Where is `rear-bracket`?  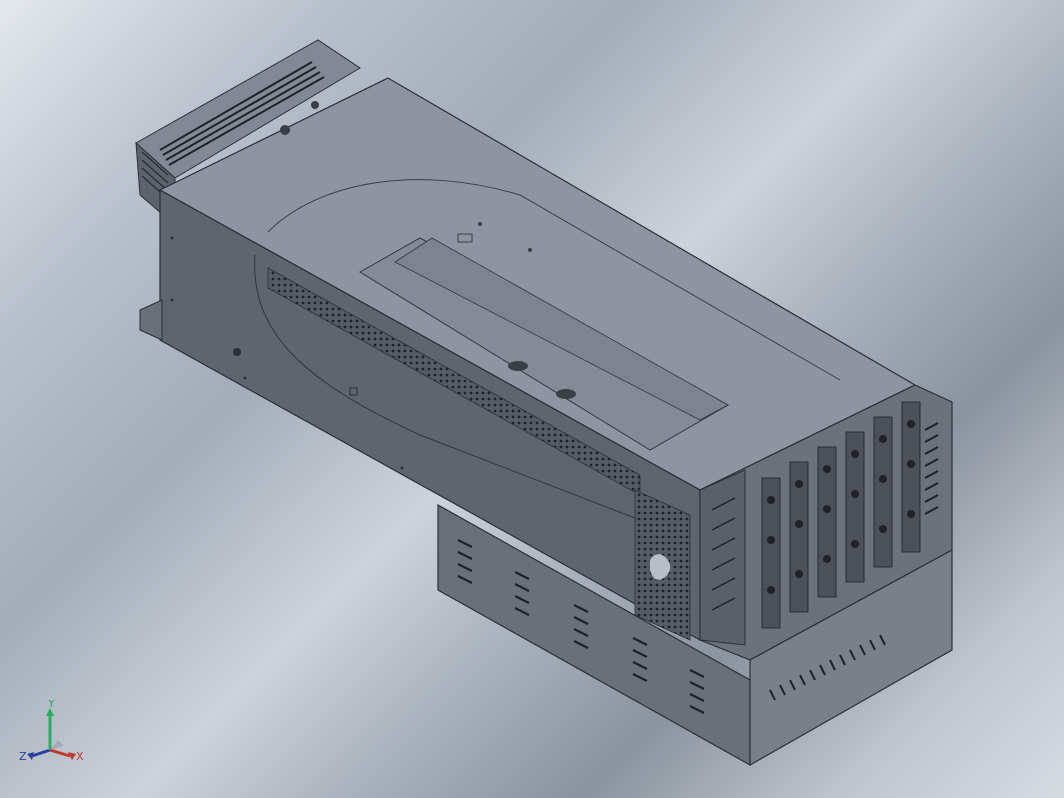 rear-bracket is located at coordinates (151, 320).